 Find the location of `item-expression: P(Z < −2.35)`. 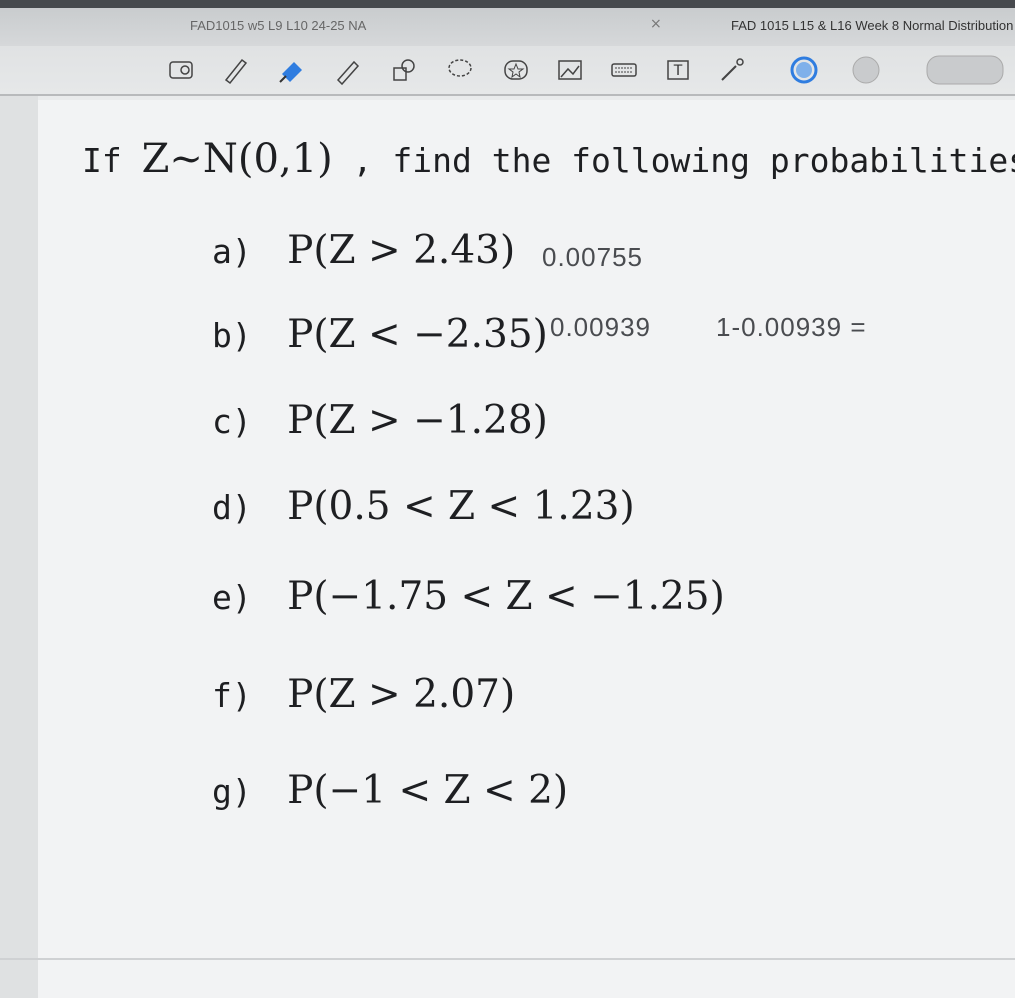

item-expression: P(Z < −2.35) is located at coordinates (417, 334).